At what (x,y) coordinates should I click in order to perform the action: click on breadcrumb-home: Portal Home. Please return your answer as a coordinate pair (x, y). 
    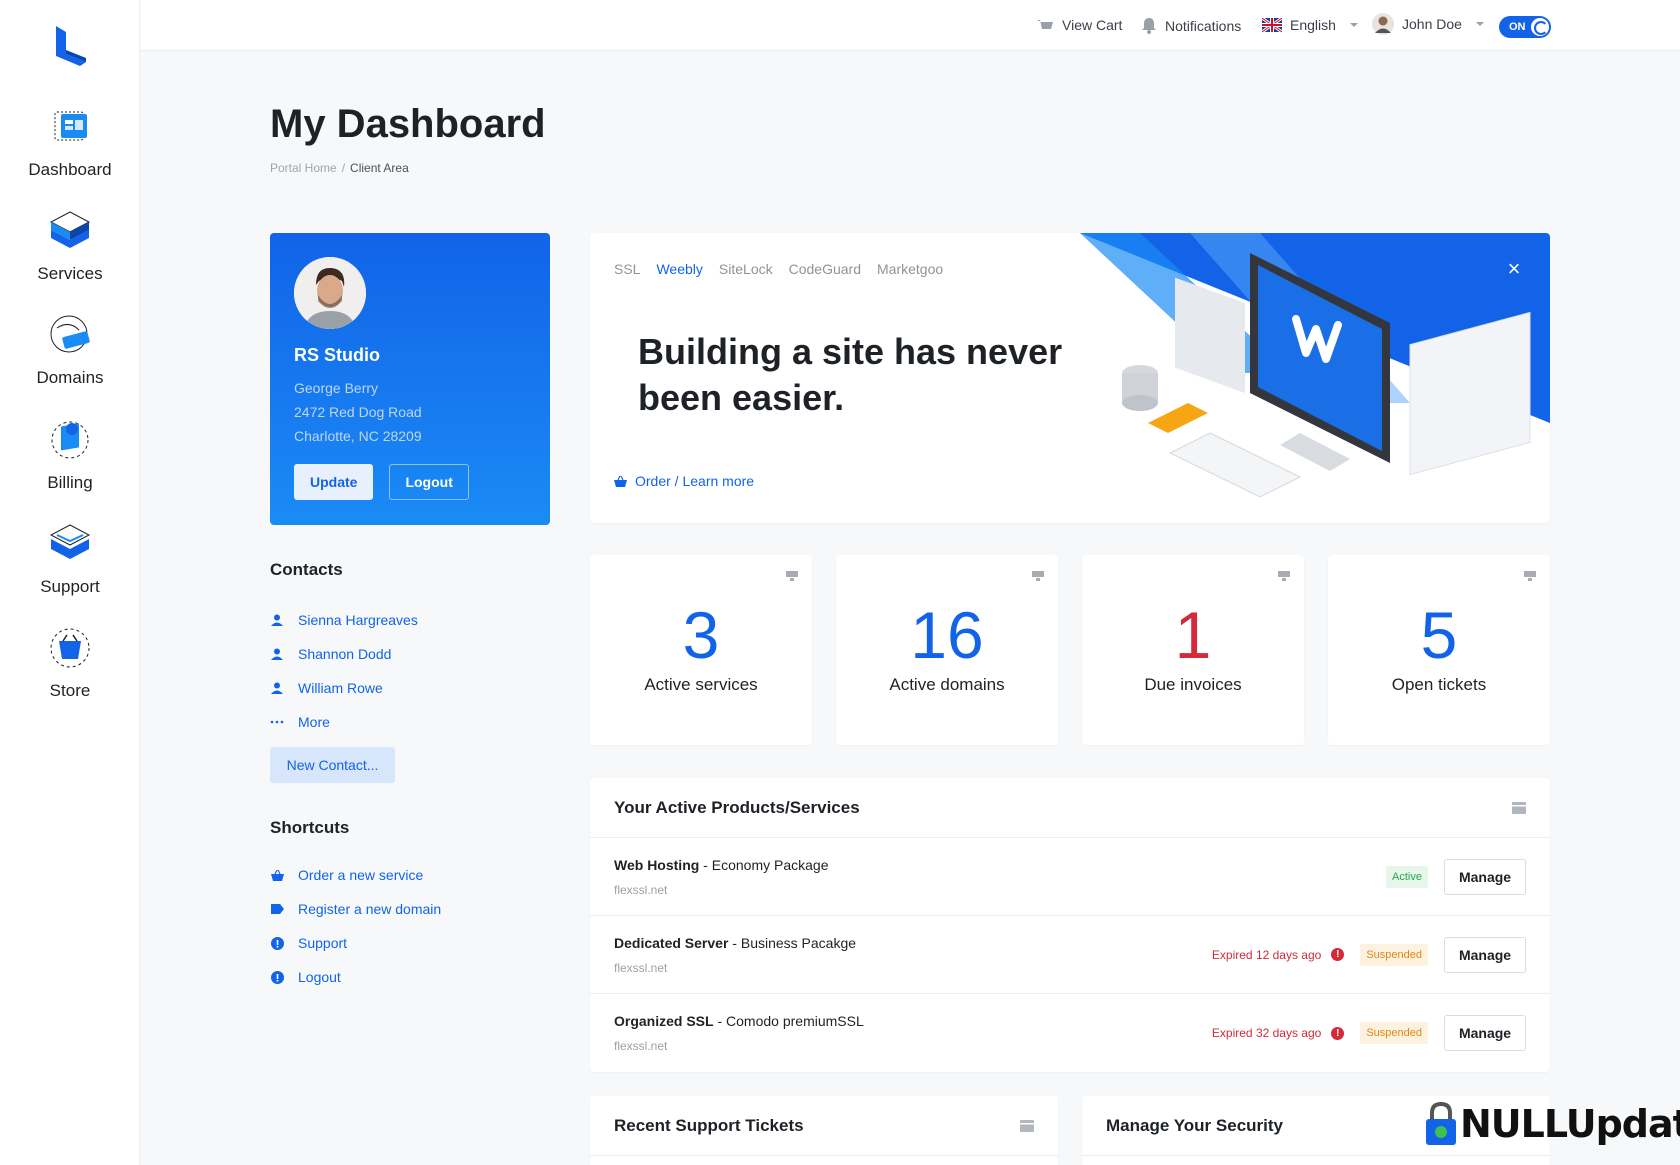
    Looking at the image, I should click on (303, 168).